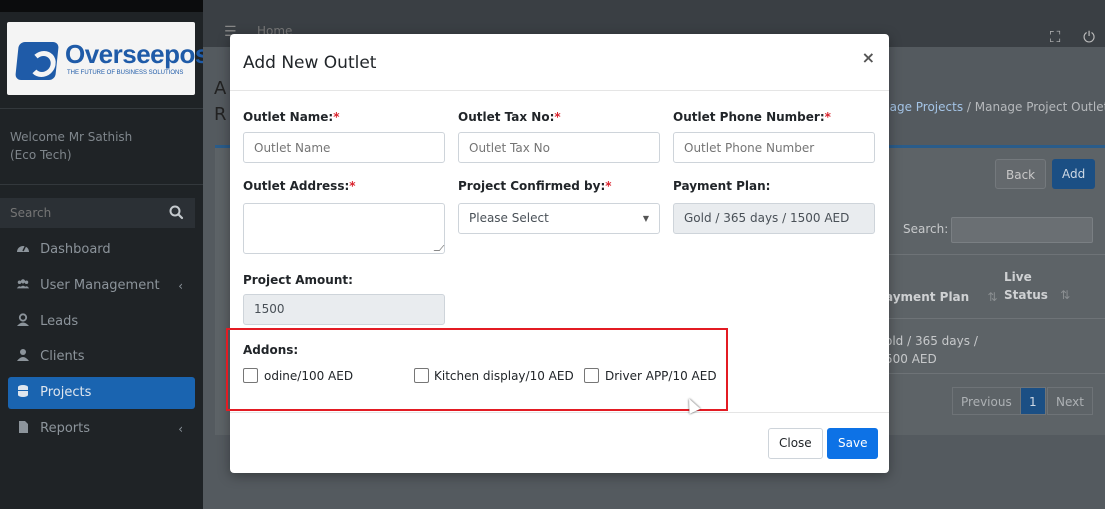 This screenshot has height=509, width=1105. I want to click on breadcrumb: nage Projects / Manage Project Outlet, so click(993, 107).